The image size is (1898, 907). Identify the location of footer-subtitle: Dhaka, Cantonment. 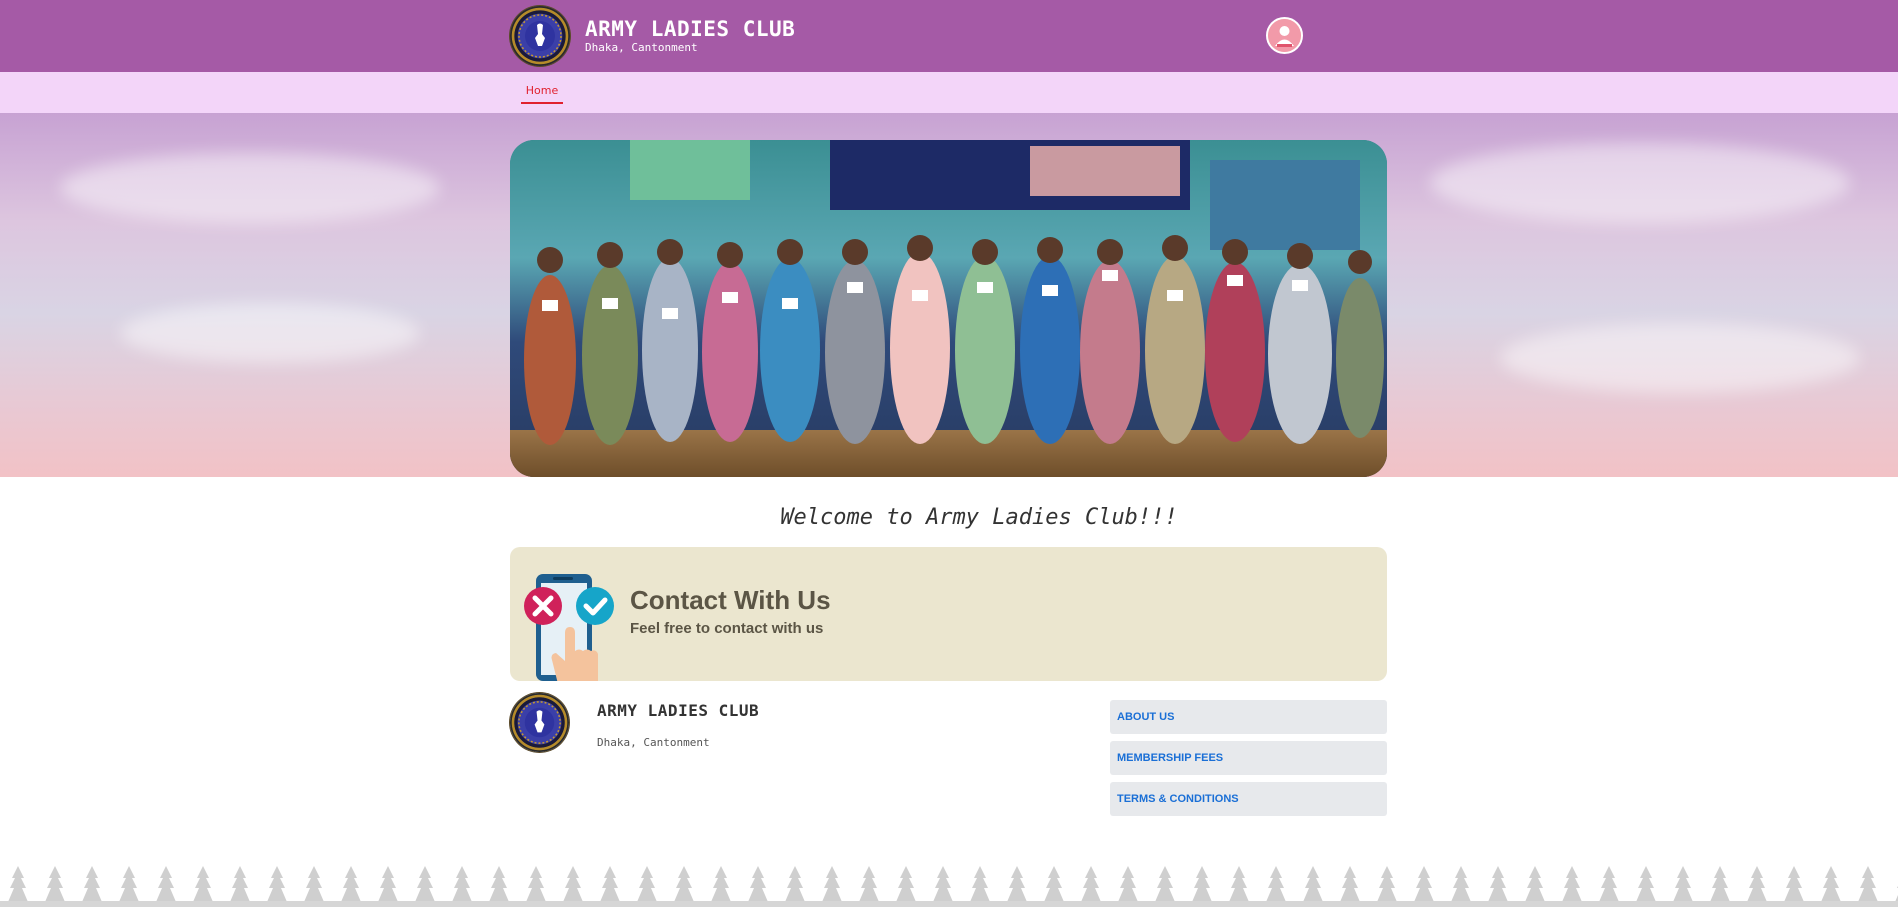
(653, 742).